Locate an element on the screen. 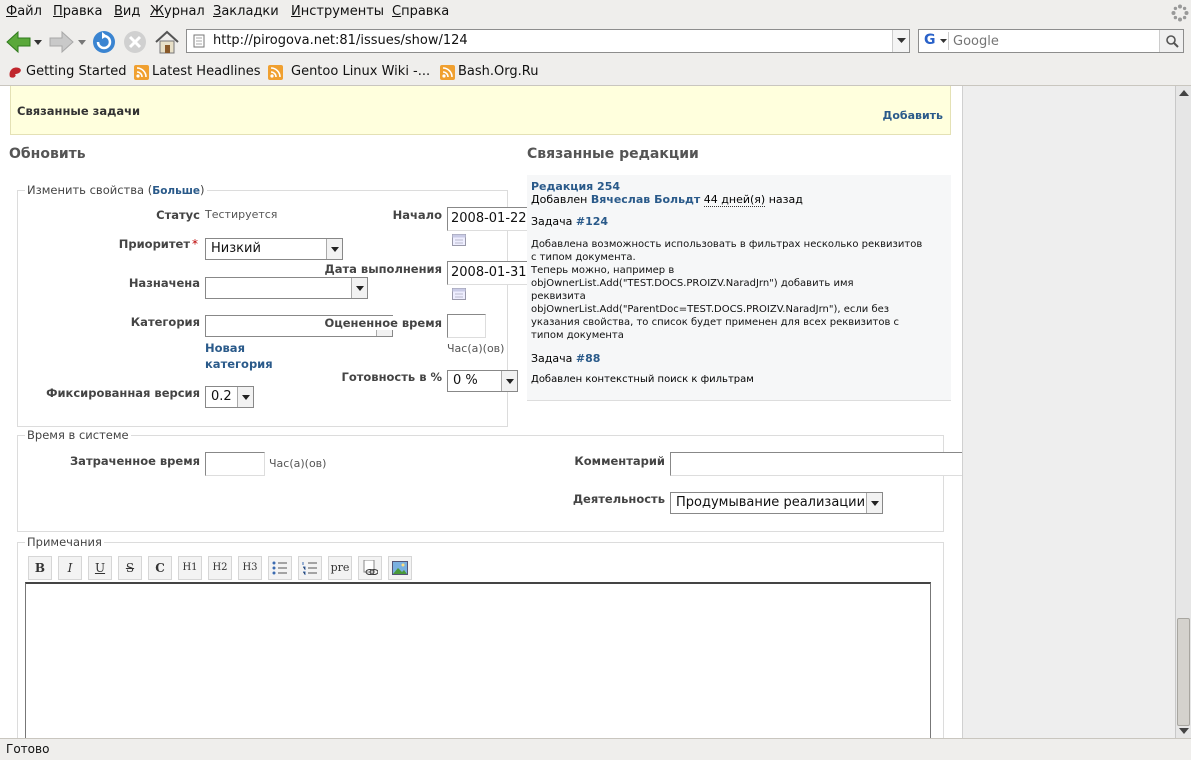  notes-legend: Примечания is located at coordinates (64, 542).